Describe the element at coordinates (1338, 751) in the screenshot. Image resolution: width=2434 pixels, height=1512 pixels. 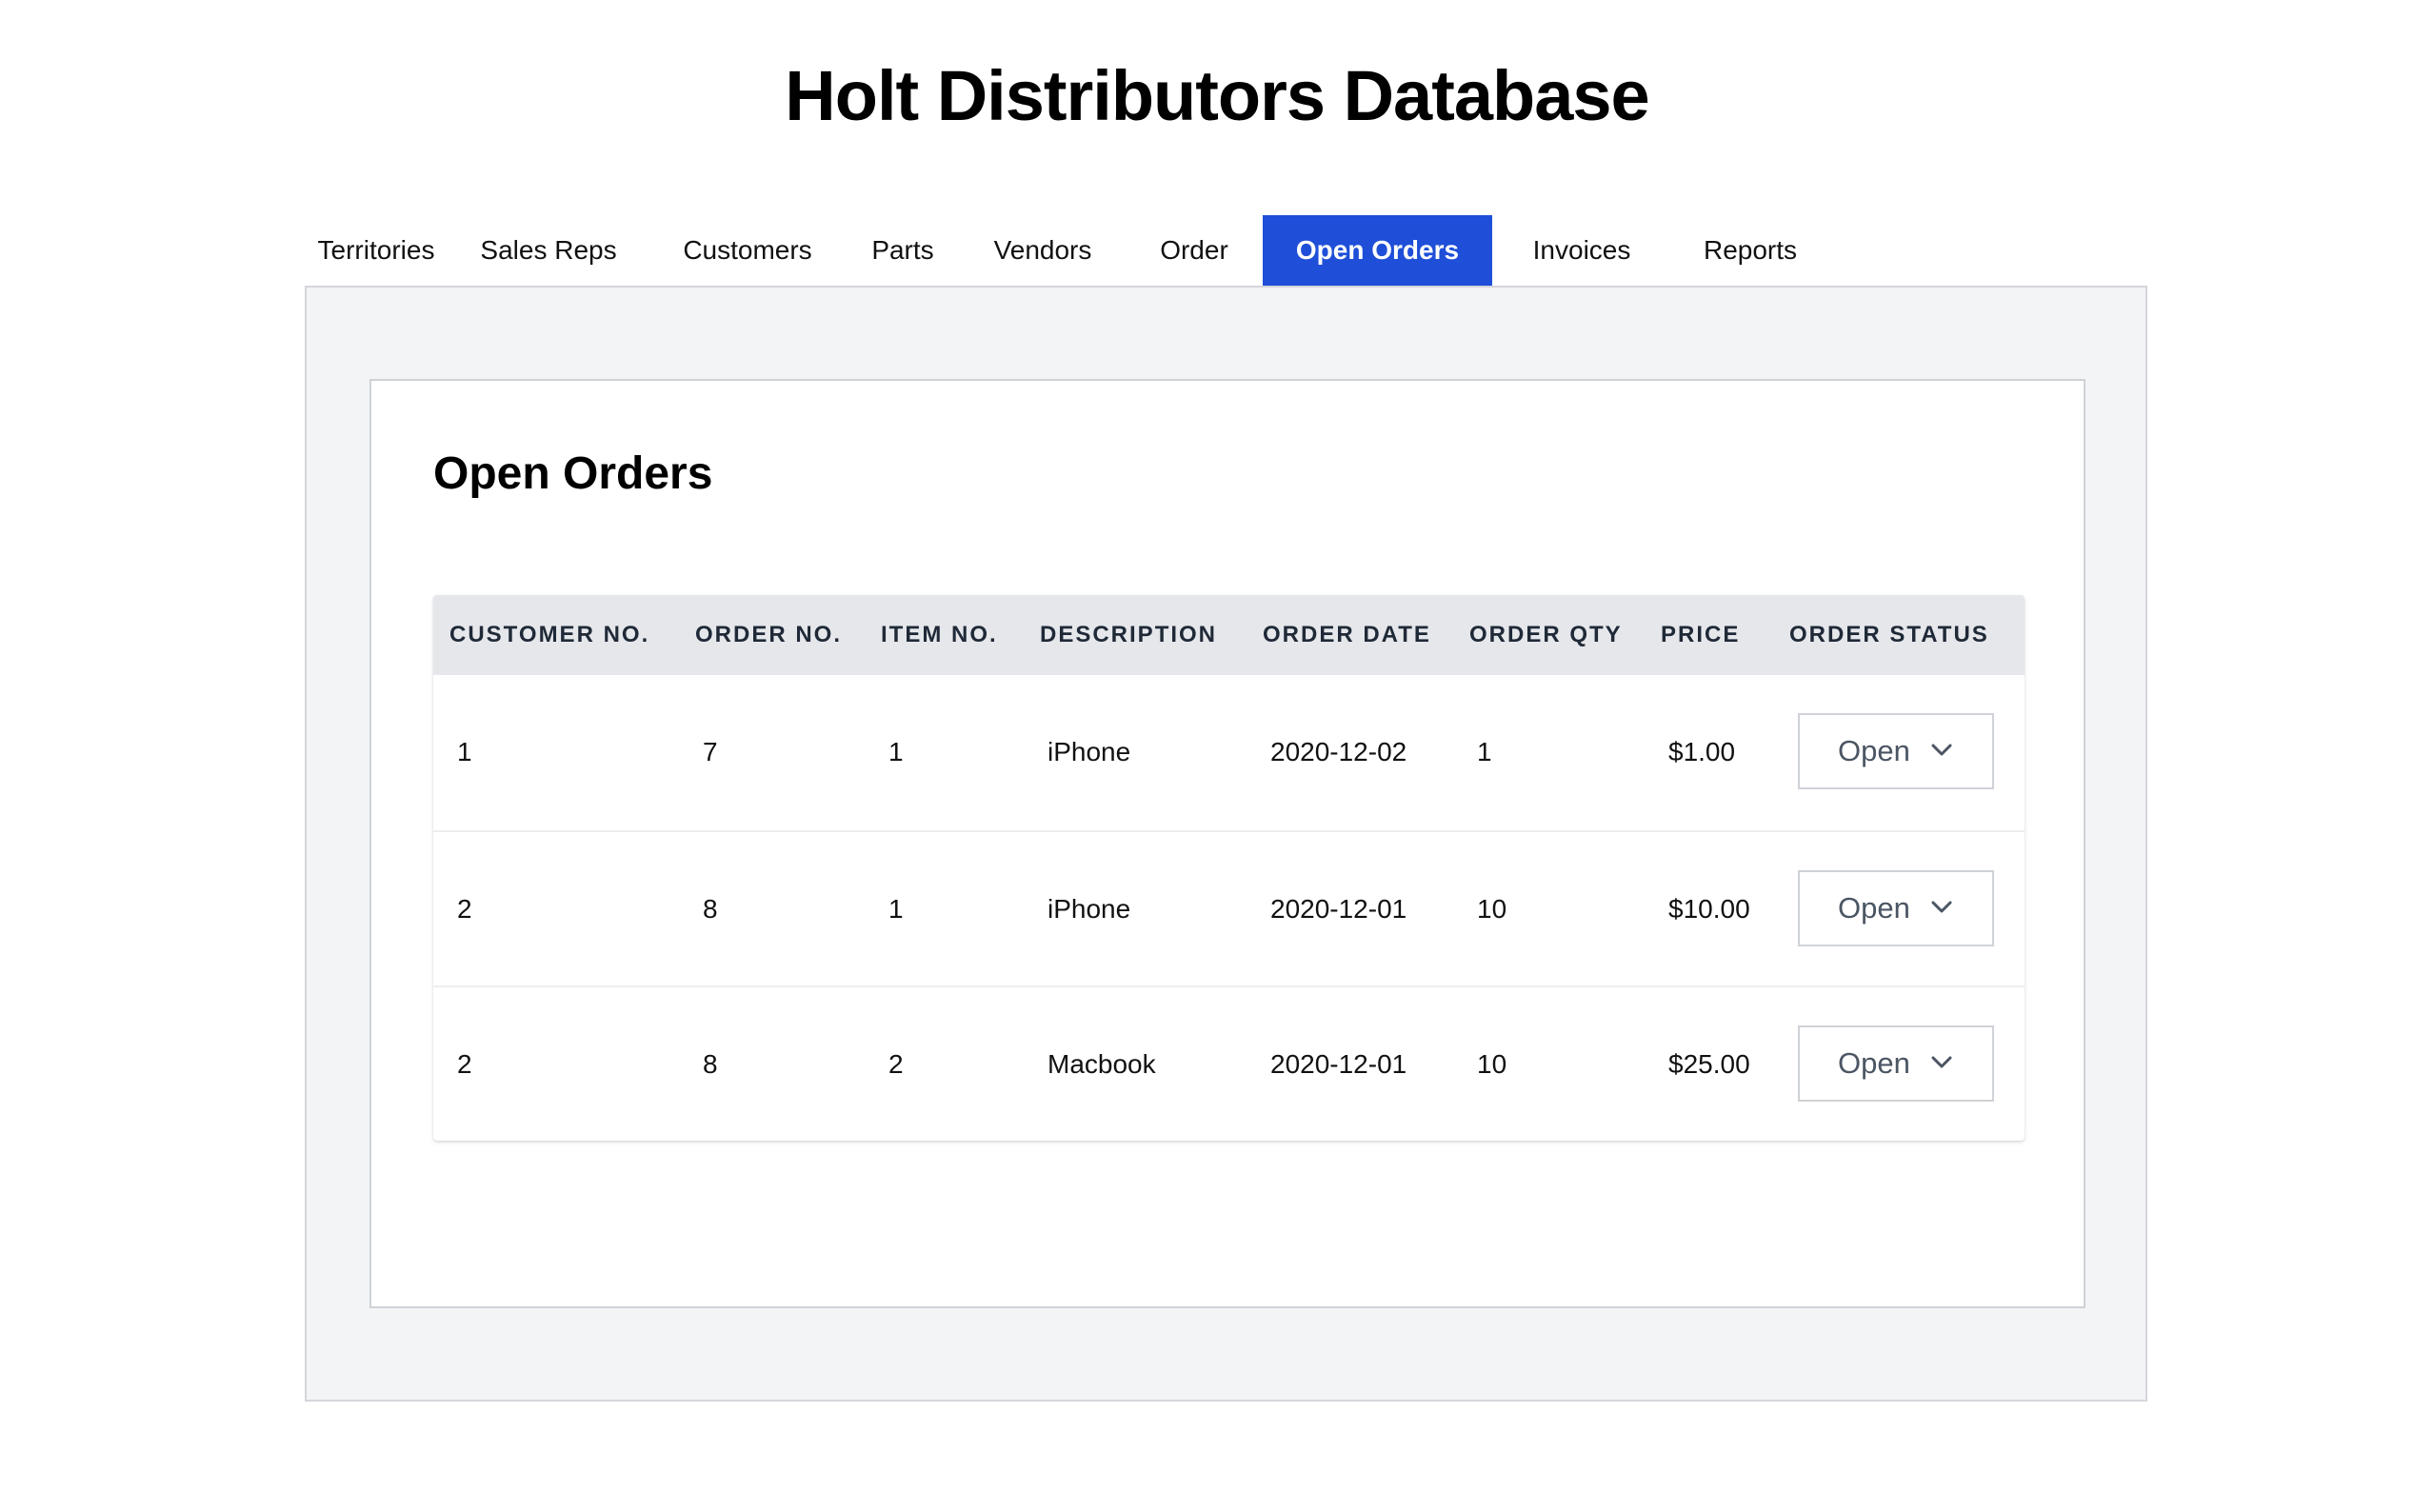
I see `cell-order-date: 2020-12-02` at that location.